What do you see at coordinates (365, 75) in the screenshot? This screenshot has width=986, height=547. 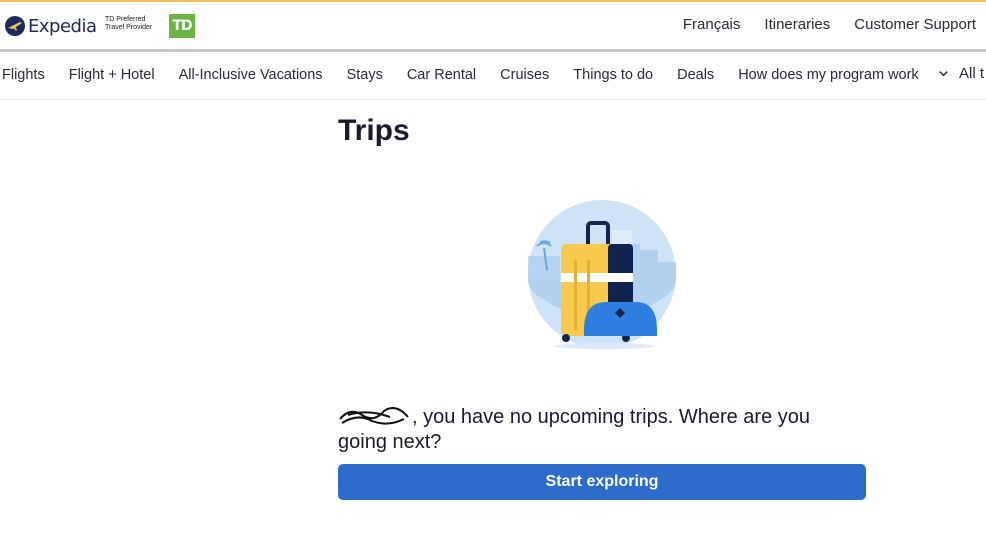 I see `nav-item-stays: Stays` at bounding box center [365, 75].